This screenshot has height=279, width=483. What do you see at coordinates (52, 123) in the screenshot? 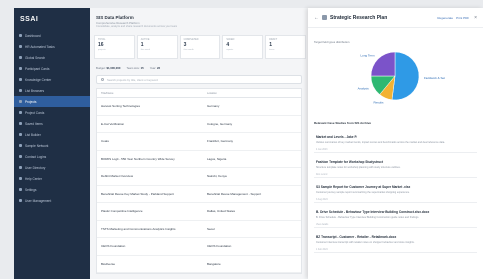
I see `sidebar-item: Saved Items` at bounding box center [52, 123].